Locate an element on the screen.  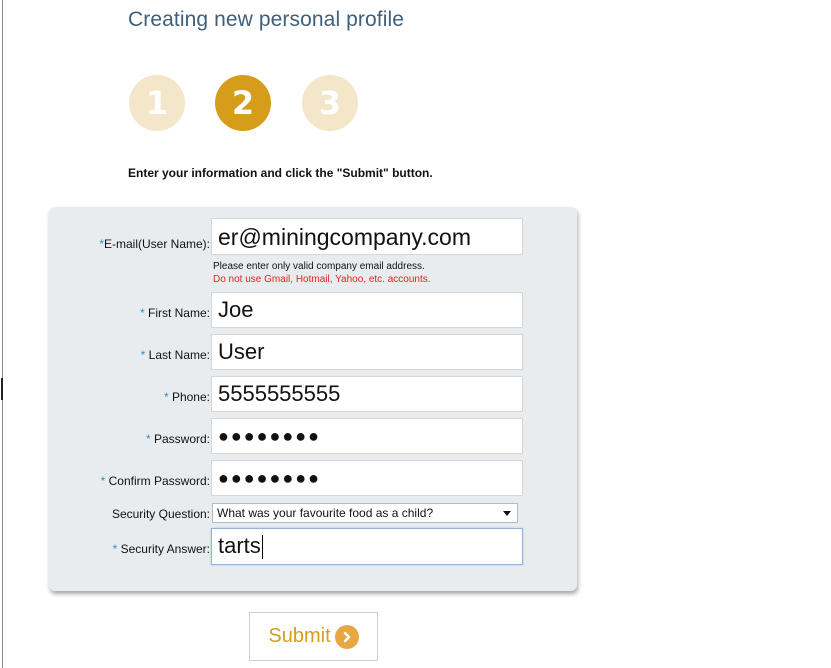
text-caret is located at coordinates (262, 547).